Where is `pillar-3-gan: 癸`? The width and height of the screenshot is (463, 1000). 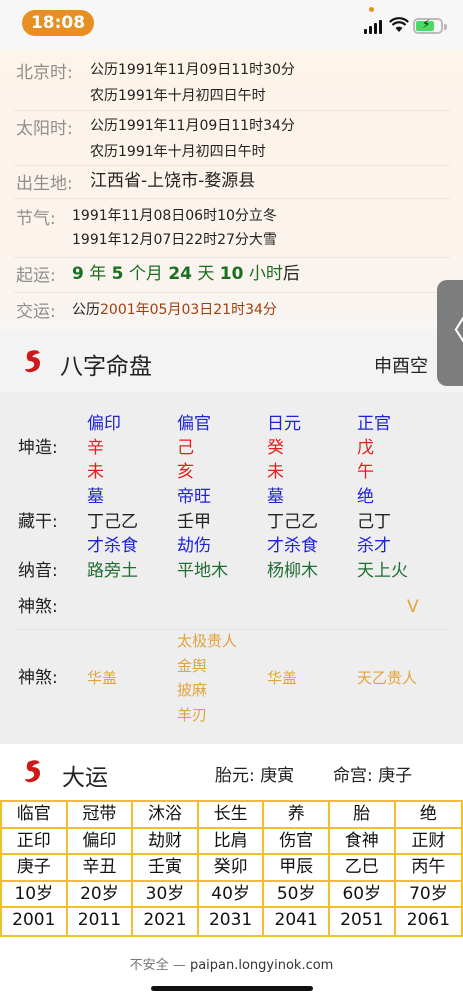
pillar-3-gan: 癸 is located at coordinates (275, 448).